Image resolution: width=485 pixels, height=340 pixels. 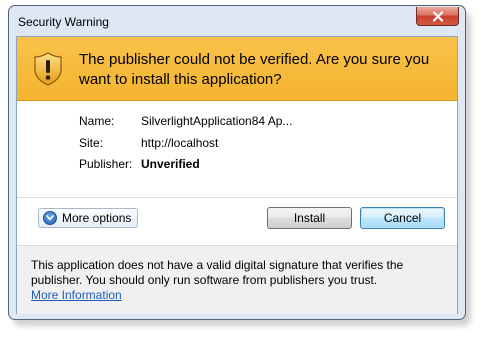 I want to click on more-options-button: More options, so click(x=88, y=218).